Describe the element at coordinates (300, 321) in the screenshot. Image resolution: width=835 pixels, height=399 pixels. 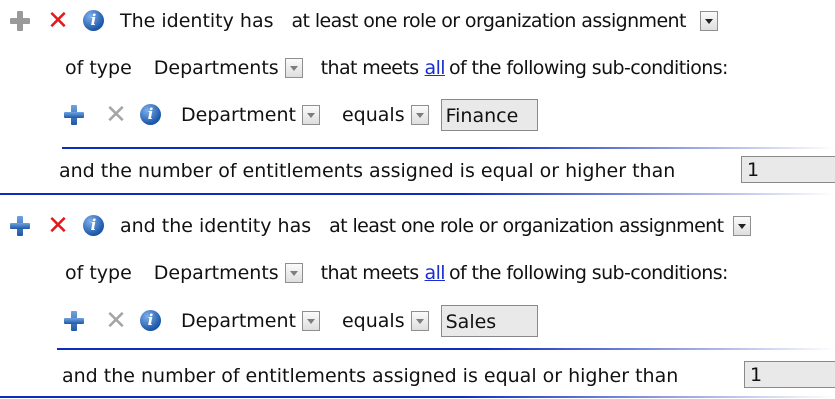
I see `rule-2-subcondition-row: ✕ i Department equals Sales` at that location.